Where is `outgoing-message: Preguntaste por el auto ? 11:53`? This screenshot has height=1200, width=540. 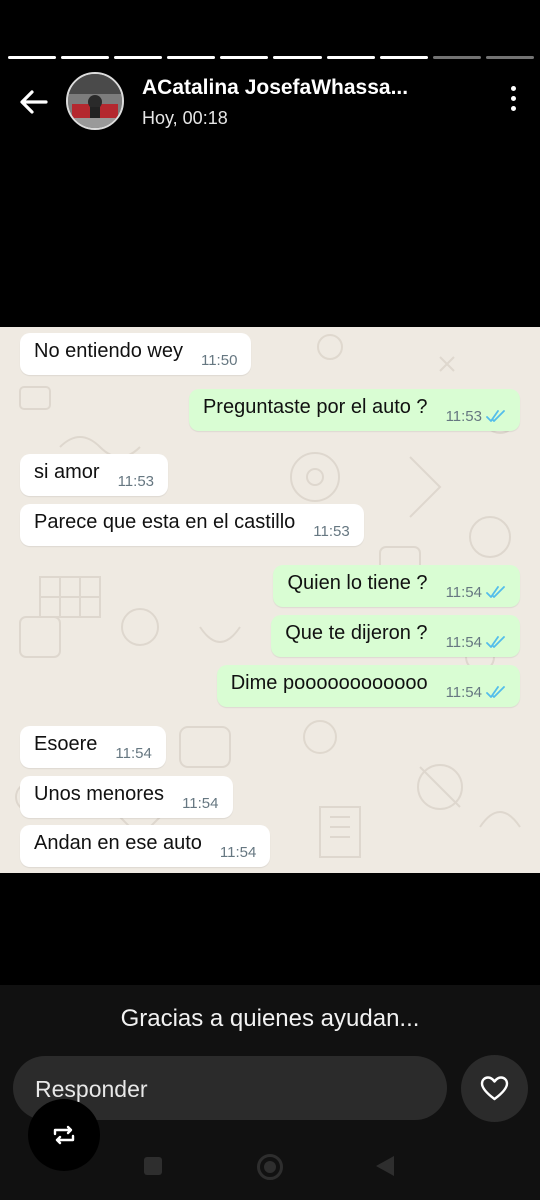 outgoing-message: Preguntaste por el auto ? 11:53 is located at coordinates (354, 410).